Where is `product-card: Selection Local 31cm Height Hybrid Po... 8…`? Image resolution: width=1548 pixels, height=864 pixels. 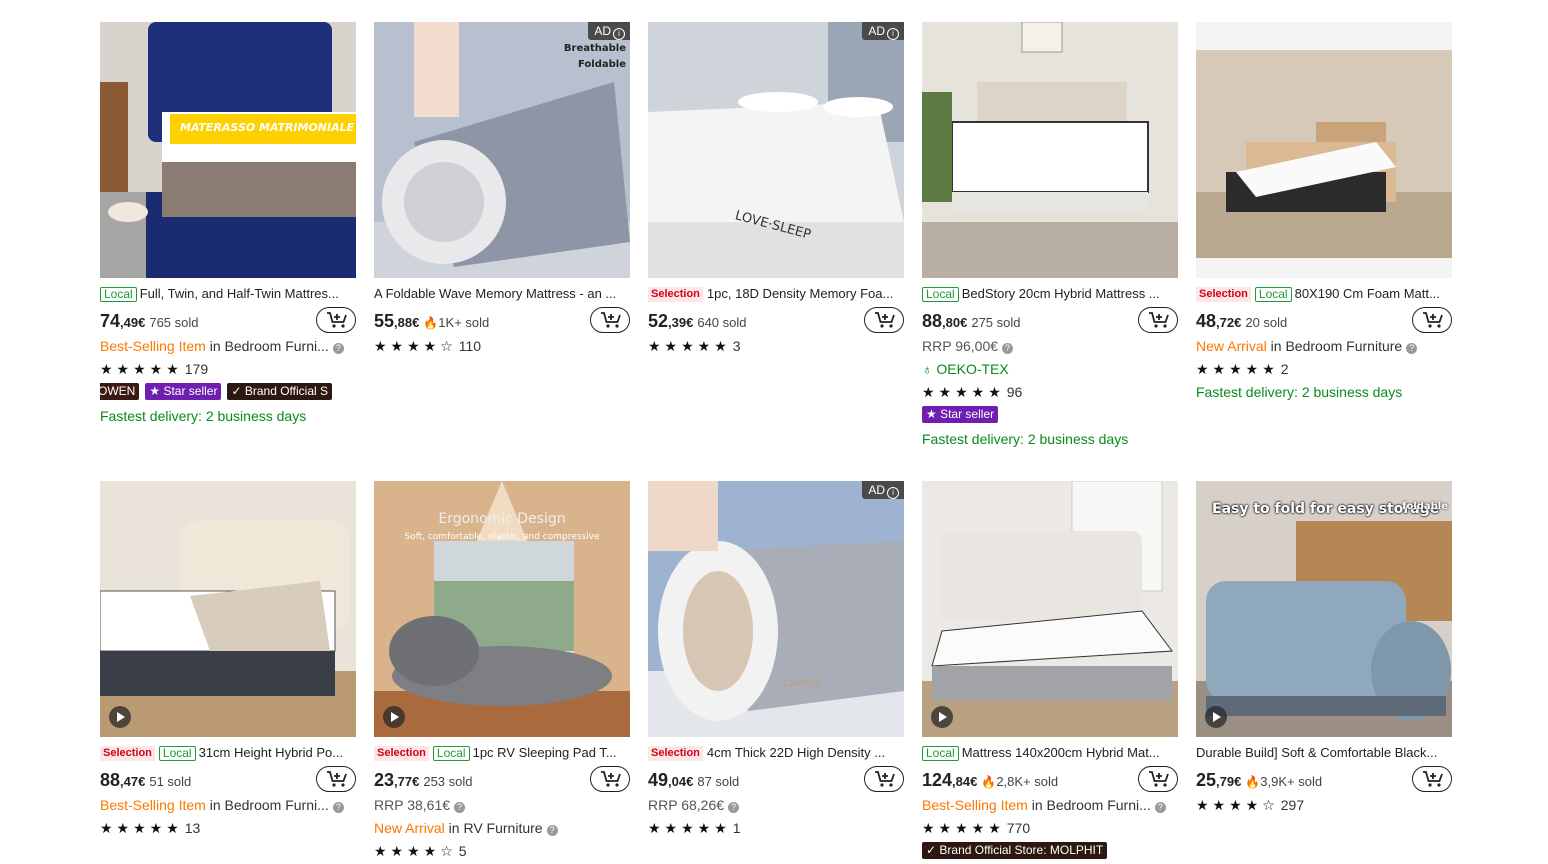
product-card: Selection Local 31cm Height Hybrid Po... 8… is located at coordinates (228, 660).